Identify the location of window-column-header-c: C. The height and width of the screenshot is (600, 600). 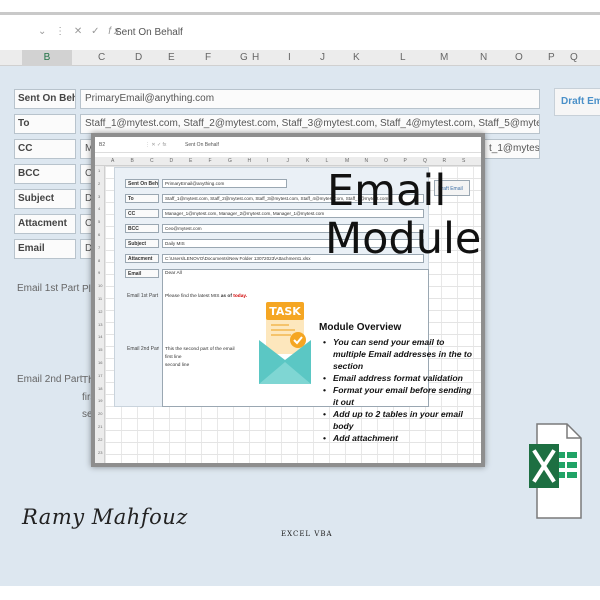
(152, 161).